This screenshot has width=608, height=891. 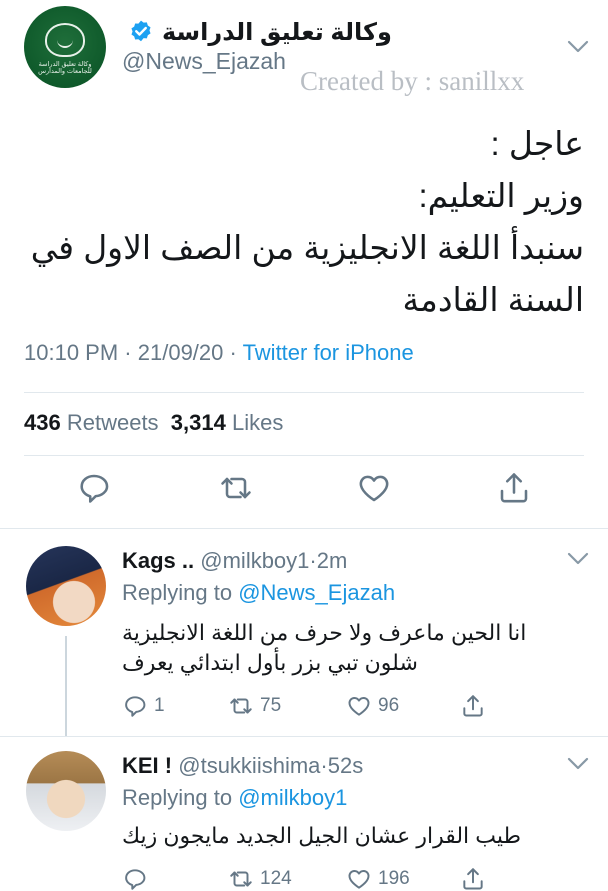 I want to click on likes-stat: 3,314 Likes, so click(x=227, y=422).